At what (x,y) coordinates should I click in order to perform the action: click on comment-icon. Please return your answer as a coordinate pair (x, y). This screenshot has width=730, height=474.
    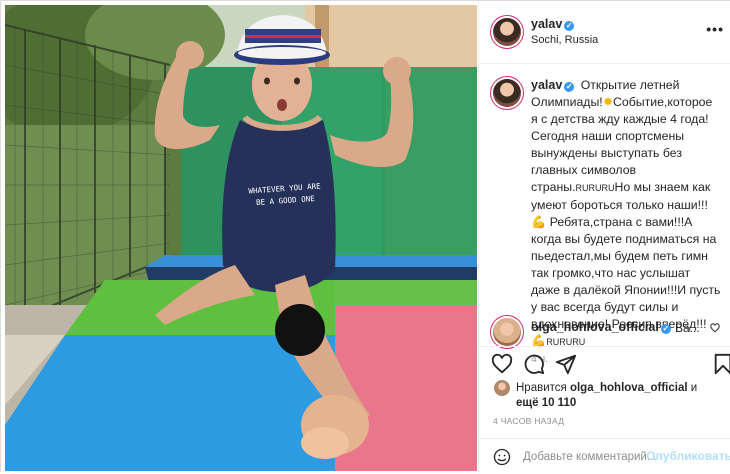
    Looking at the image, I should click on (534, 364).